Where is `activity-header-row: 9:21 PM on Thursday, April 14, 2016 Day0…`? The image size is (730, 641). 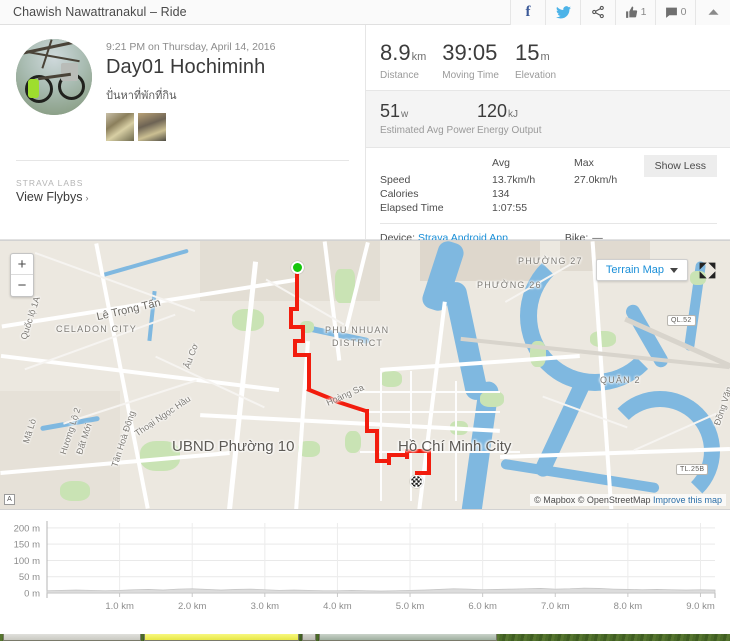
activity-header-row: 9:21 PM on Thursday, April 14, 2016 Day0… is located at coordinates (182, 90).